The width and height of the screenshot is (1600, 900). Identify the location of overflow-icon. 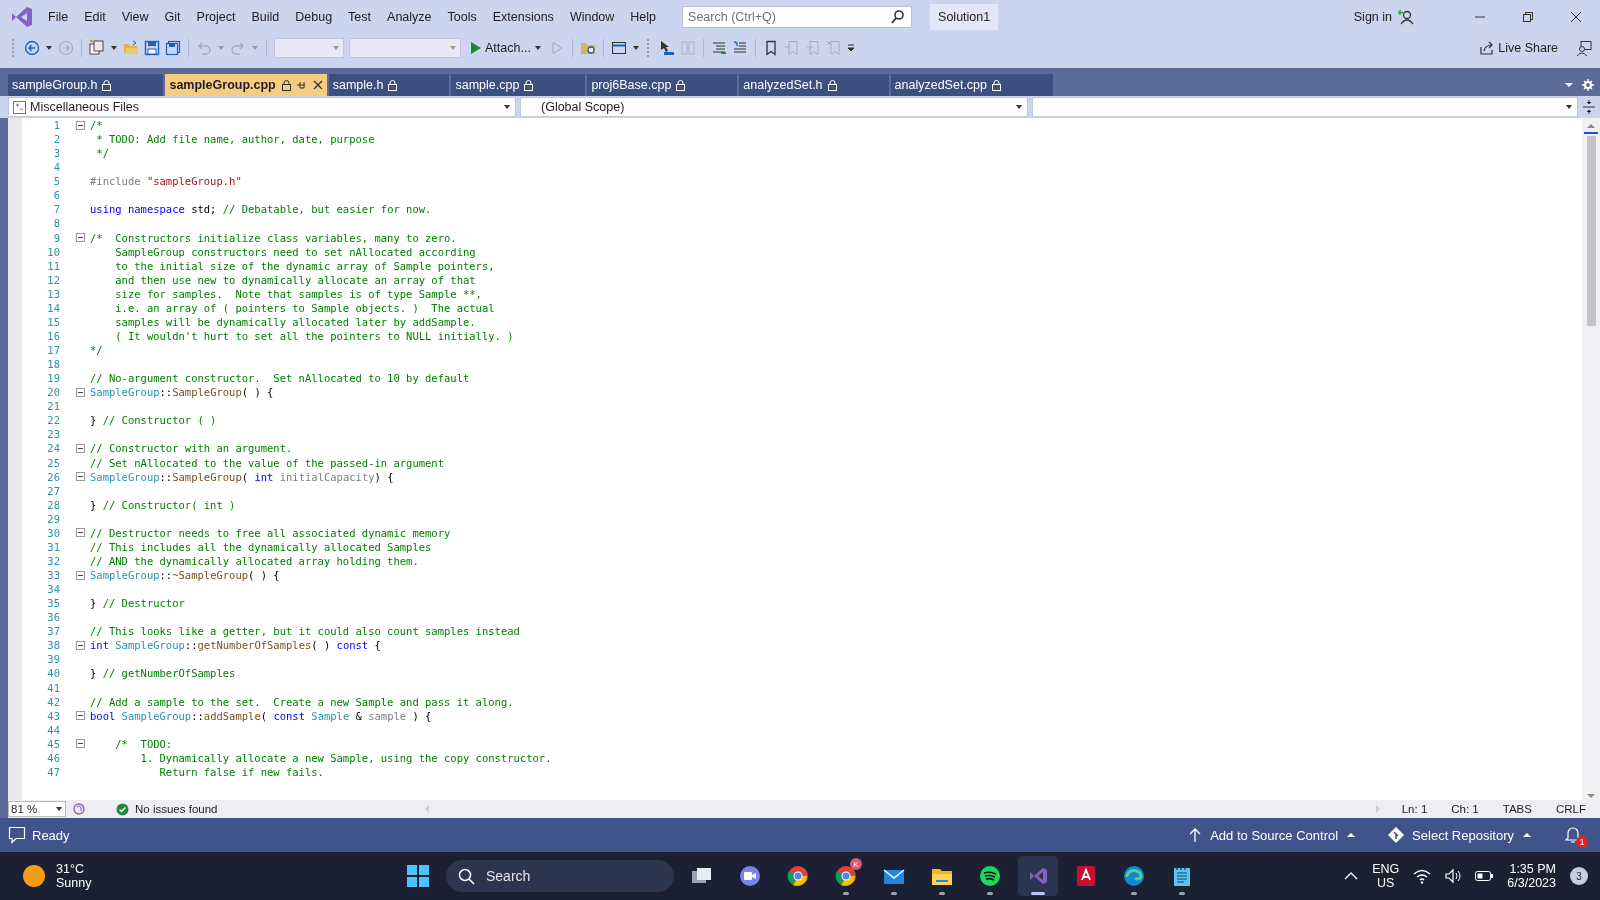
(850, 48).